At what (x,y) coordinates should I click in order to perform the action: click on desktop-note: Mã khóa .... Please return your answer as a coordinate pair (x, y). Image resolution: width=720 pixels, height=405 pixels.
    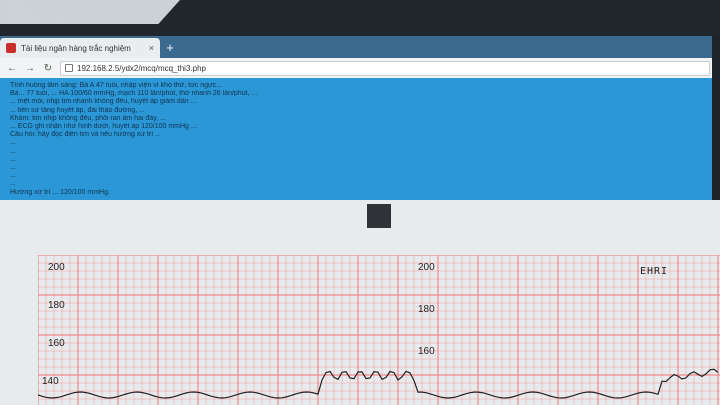
    Looking at the image, I should click on (19, 5).